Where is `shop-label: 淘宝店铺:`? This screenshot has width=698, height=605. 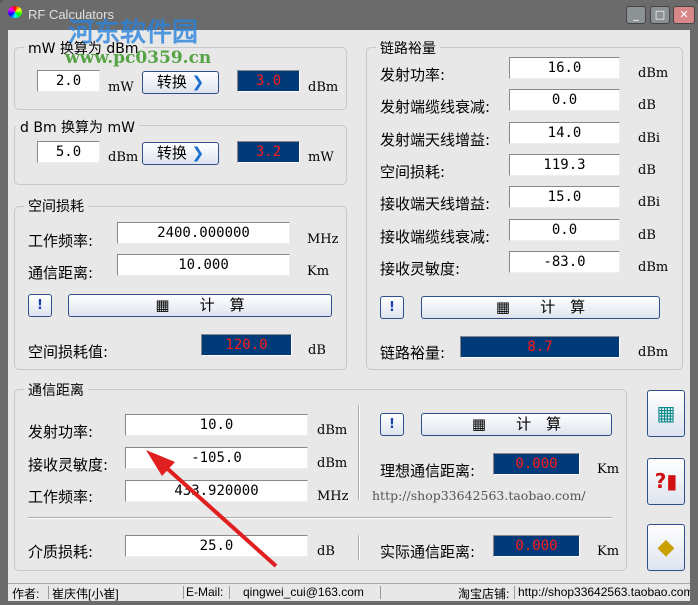 shop-label: 淘宝店铺: is located at coordinates (484, 594).